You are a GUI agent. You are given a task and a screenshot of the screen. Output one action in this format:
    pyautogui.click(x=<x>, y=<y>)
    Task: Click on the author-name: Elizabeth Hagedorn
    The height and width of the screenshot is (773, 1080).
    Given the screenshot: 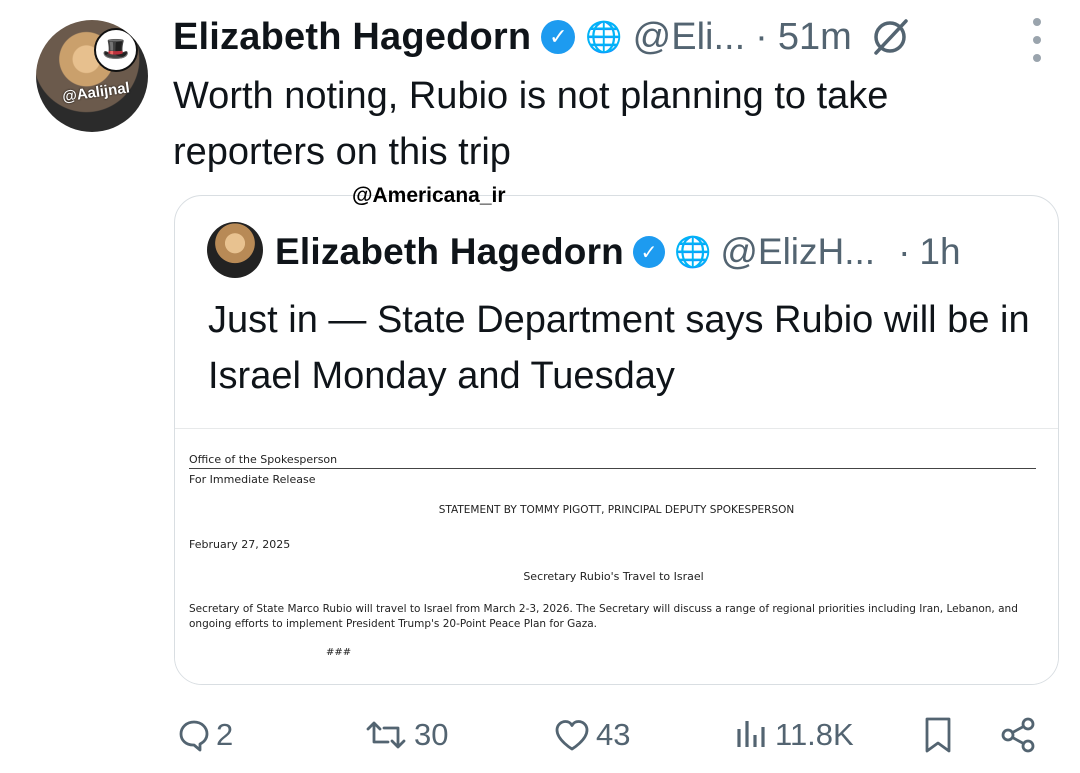 What is the action you would take?
    pyautogui.click(x=352, y=37)
    